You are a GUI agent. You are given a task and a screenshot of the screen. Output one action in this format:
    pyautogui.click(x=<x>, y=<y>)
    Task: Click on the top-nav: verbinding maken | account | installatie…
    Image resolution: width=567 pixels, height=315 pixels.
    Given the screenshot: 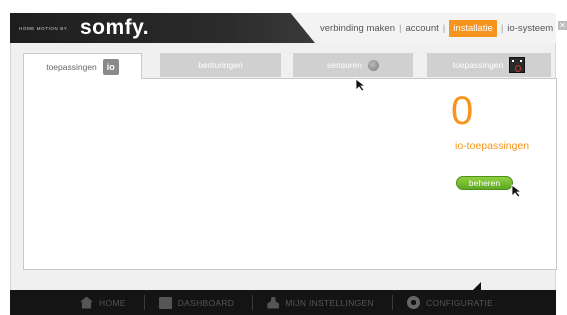 What is the action you would take?
    pyautogui.click(x=436, y=28)
    